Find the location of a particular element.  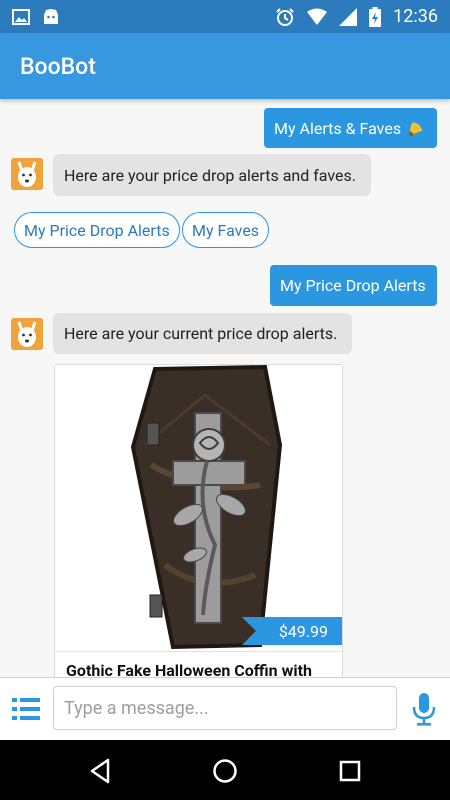

microphone-icon is located at coordinates (424, 709).